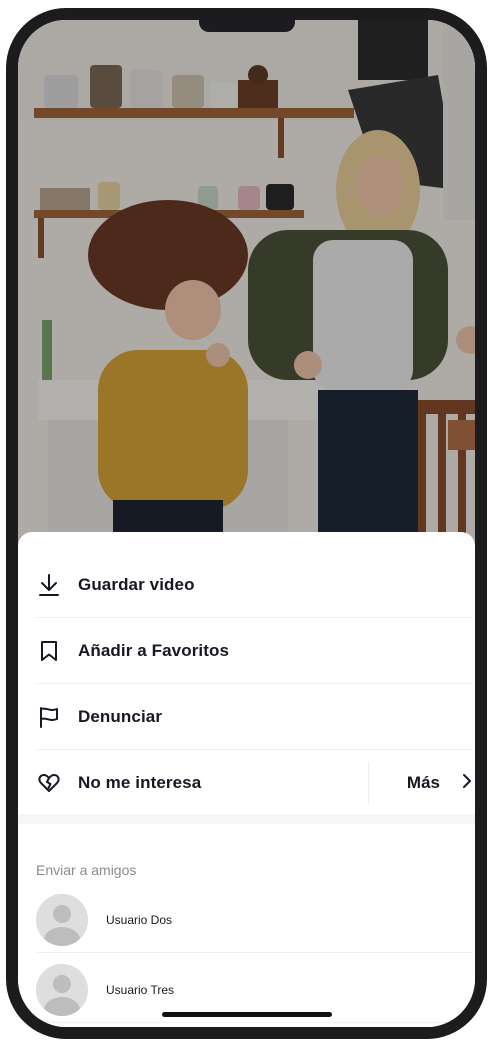  What do you see at coordinates (423, 782) in the screenshot?
I see `more-label: Más` at bounding box center [423, 782].